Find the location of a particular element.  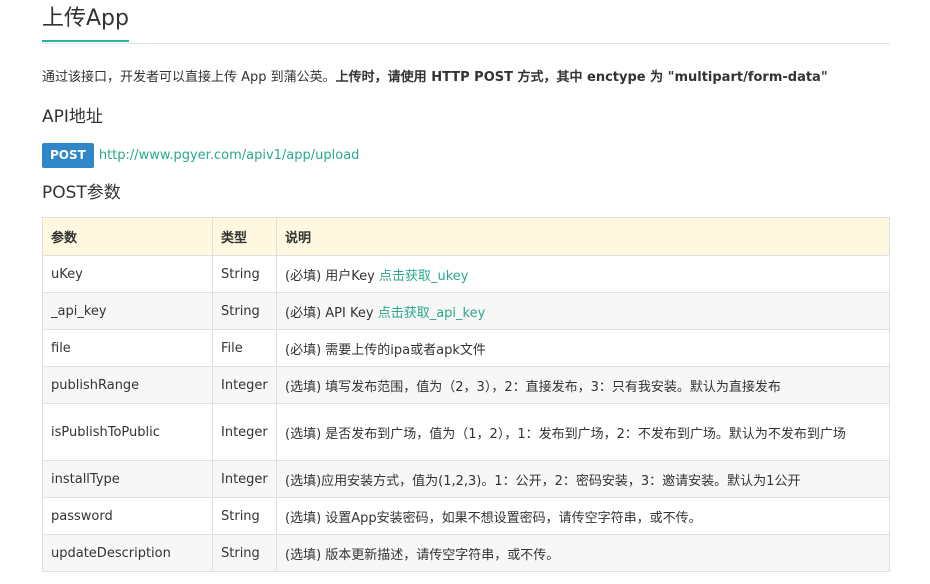

table-row: uKey String (必填) 用户Key 点击获取_ukey is located at coordinates (466, 274).